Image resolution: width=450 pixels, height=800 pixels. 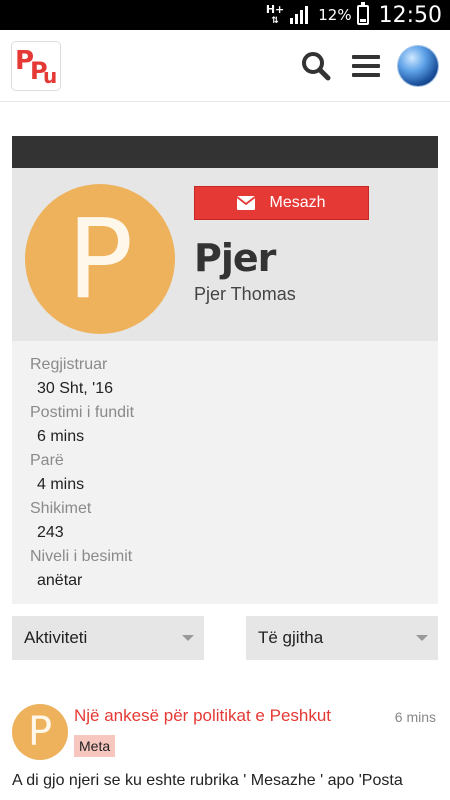 I want to click on profile-full-name: Pjer Thomas, so click(x=245, y=294).